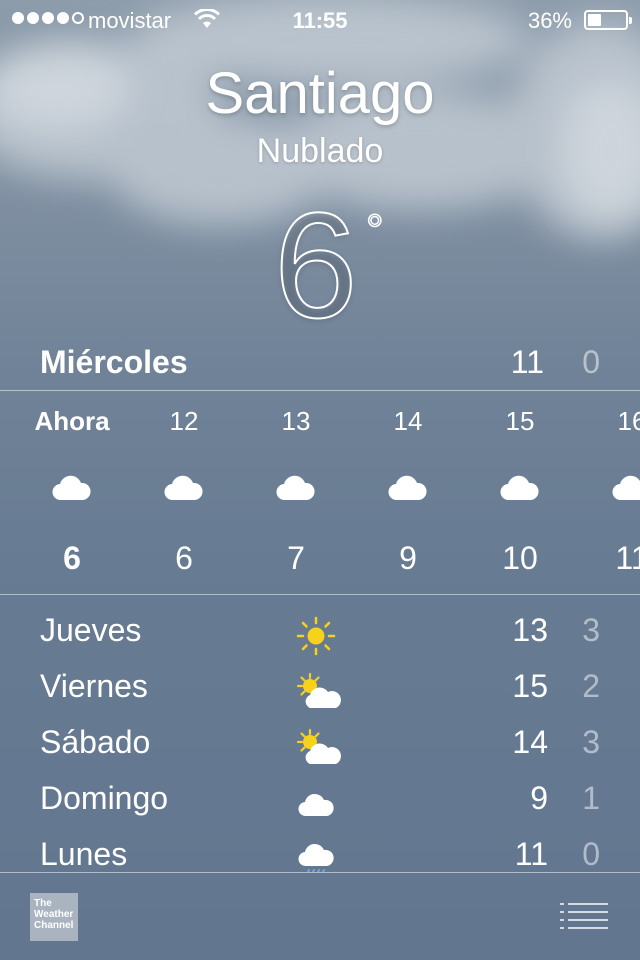 The height and width of the screenshot is (960, 640). What do you see at coordinates (627, 558) in the screenshot?
I see `hour-temperature: 11` at bounding box center [627, 558].